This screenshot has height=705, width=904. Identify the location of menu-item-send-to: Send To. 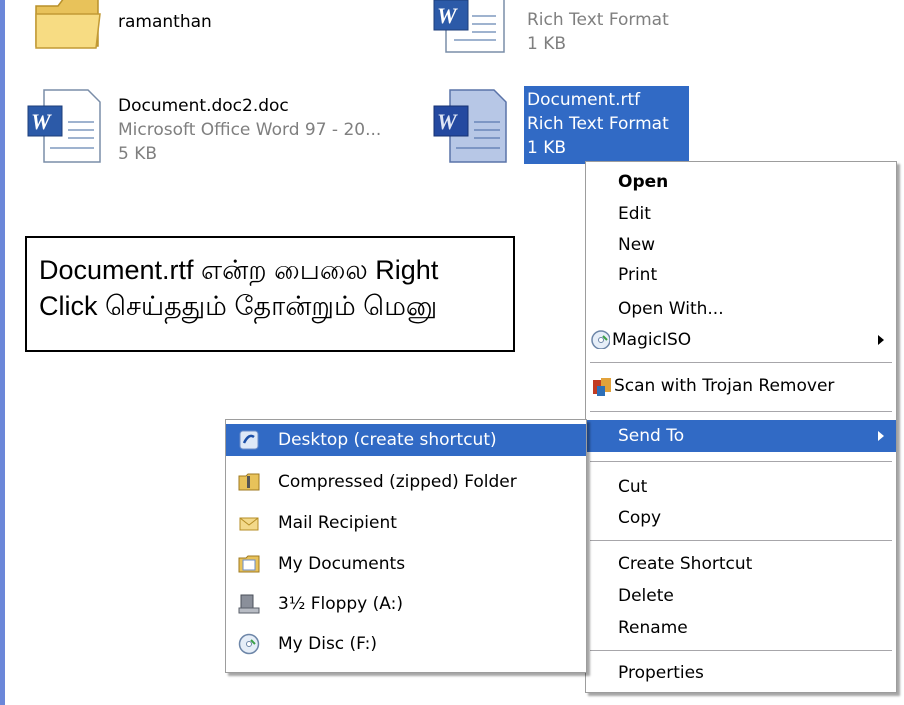
(741, 436).